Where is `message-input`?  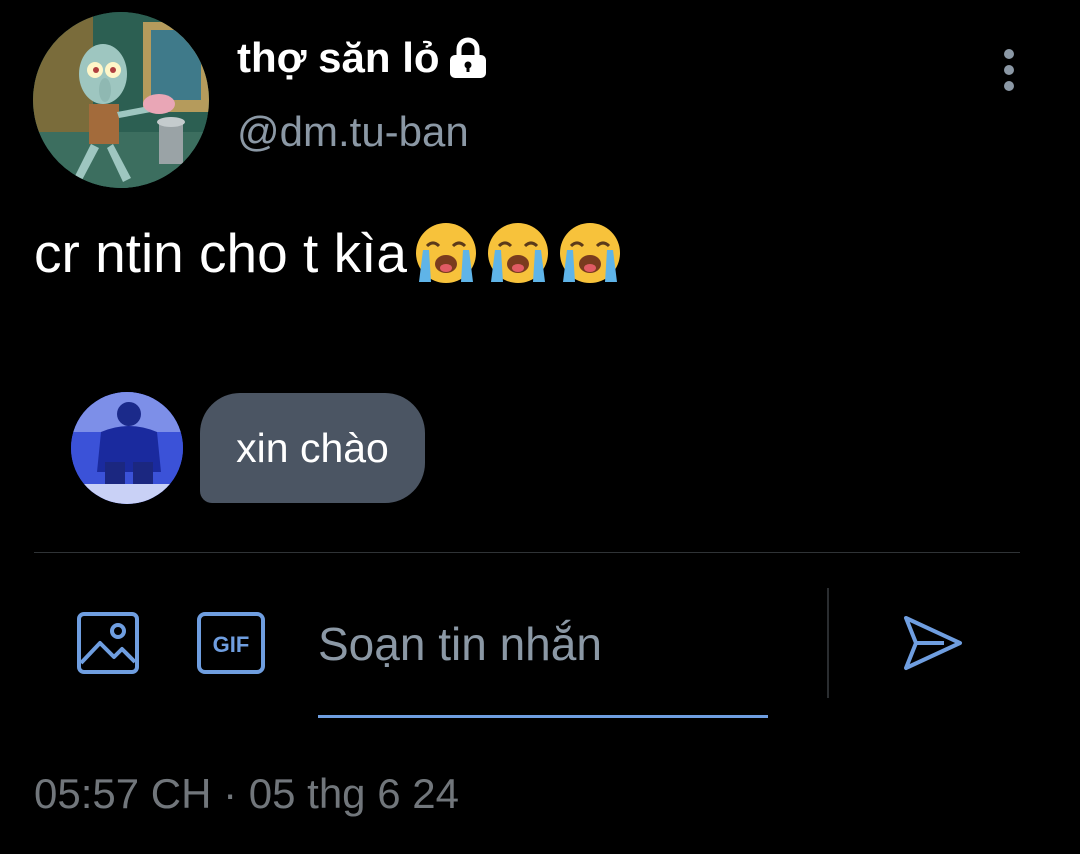
message-input is located at coordinates (542, 644).